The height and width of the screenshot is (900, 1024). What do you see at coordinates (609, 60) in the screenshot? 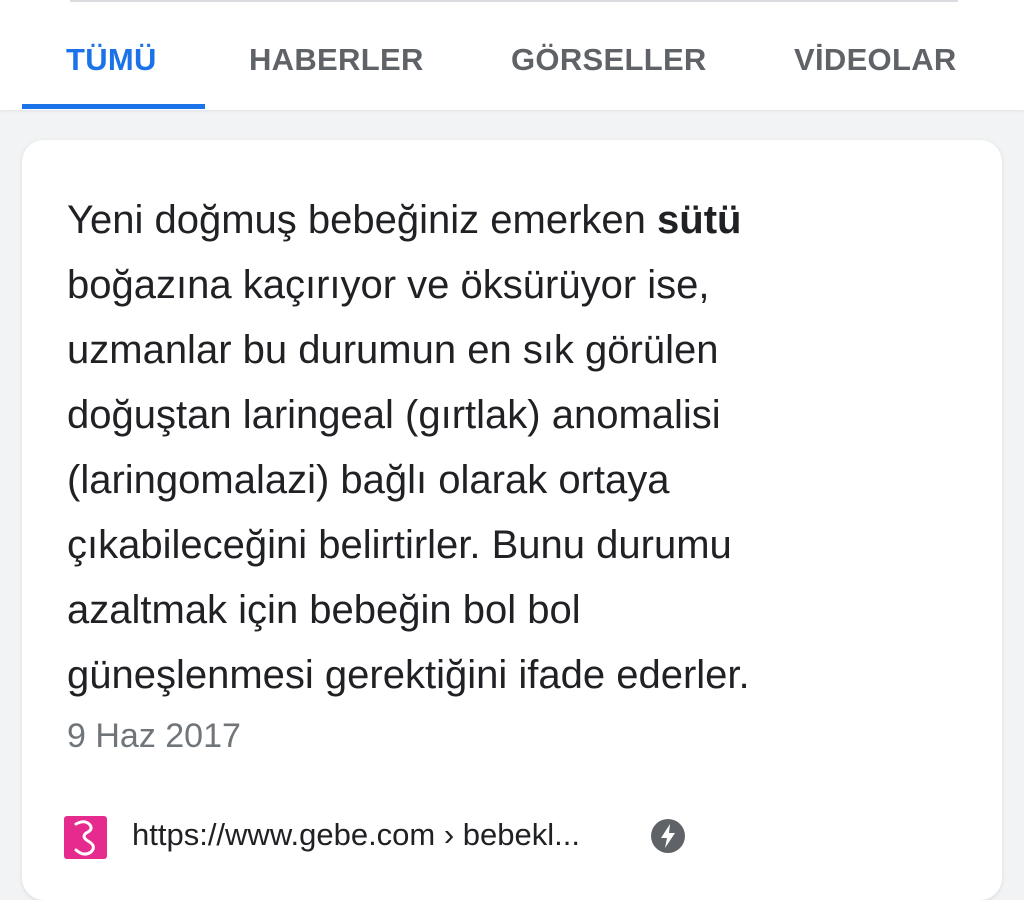
I see `tab-images: GÖRSELLER` at bounding box center [609, 60].